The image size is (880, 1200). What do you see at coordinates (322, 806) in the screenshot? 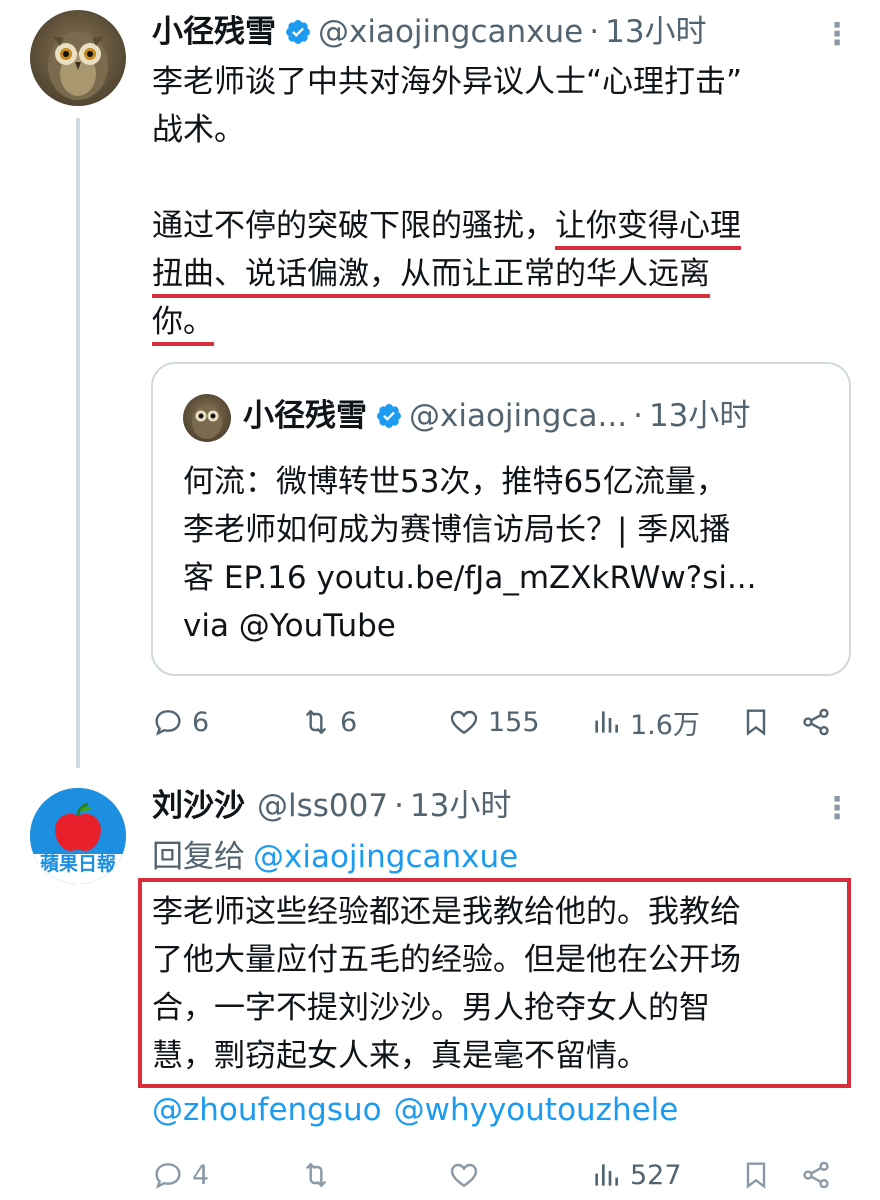
I see `handle: @lss007` at bounding box center [322, 806].